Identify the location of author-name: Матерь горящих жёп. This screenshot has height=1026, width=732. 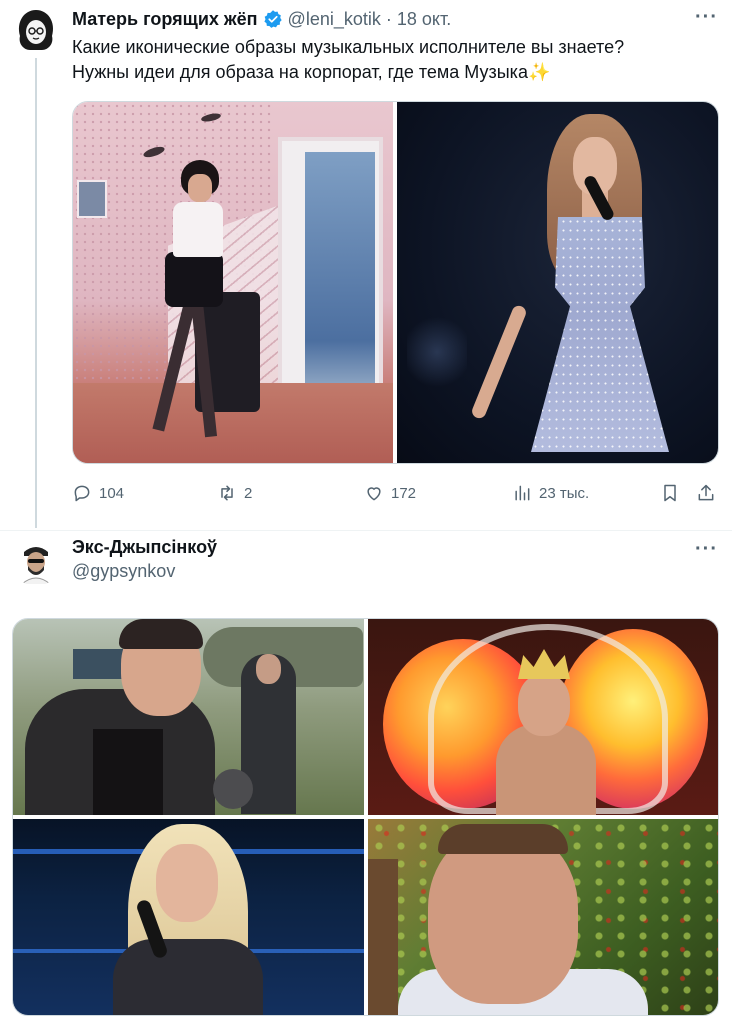
(165, 19).